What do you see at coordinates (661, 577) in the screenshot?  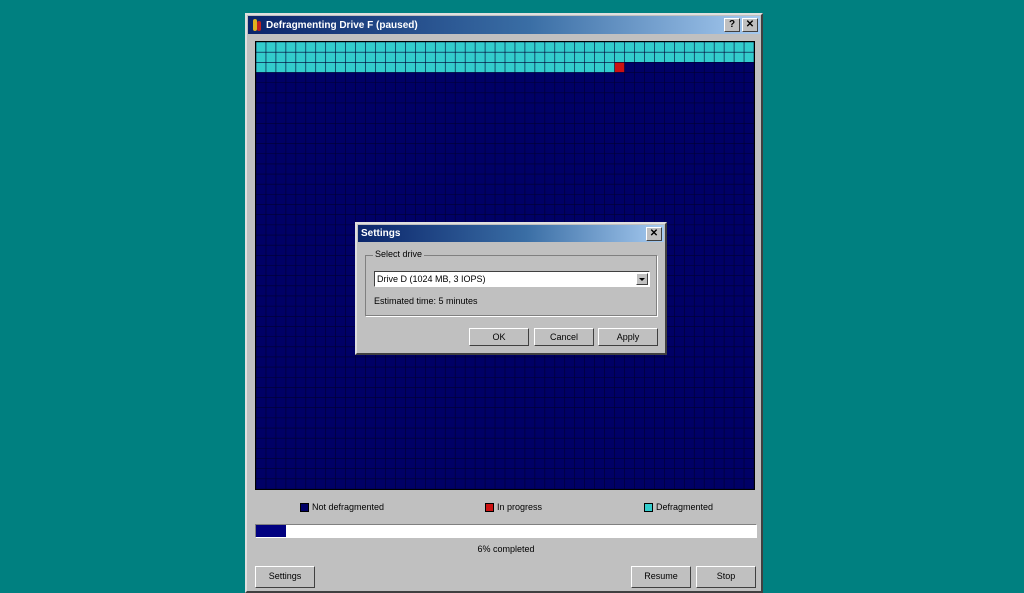 I see `resume-button: Resume` at bounding box center [661, 577].